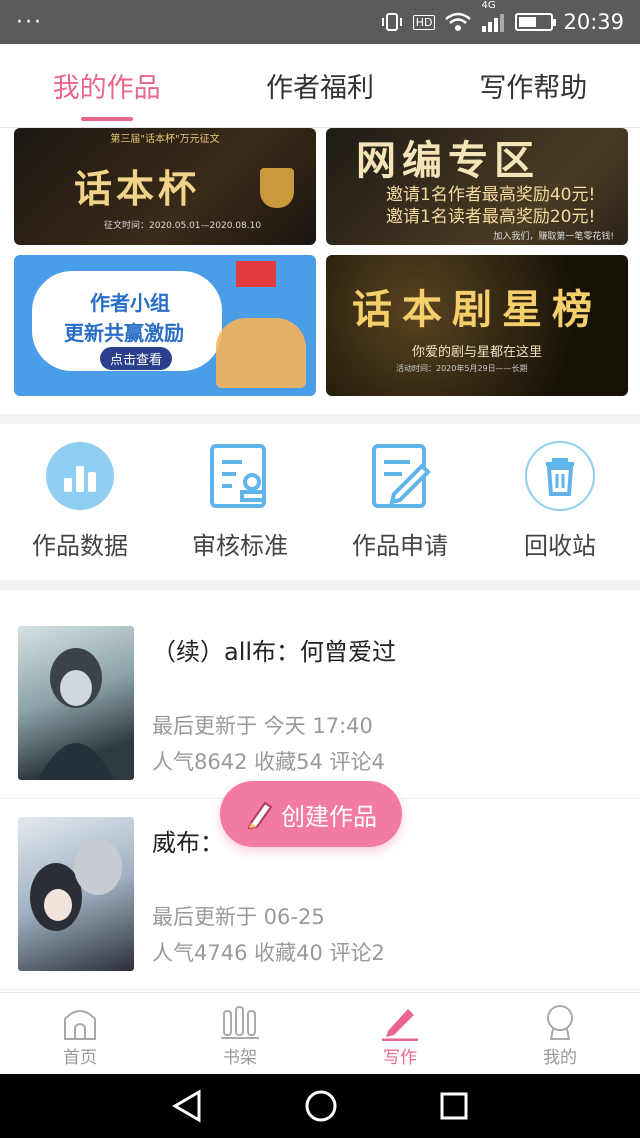 This screenshot has width=640, height=1138. I want to click on vibrate-icon, so click(391, 22).